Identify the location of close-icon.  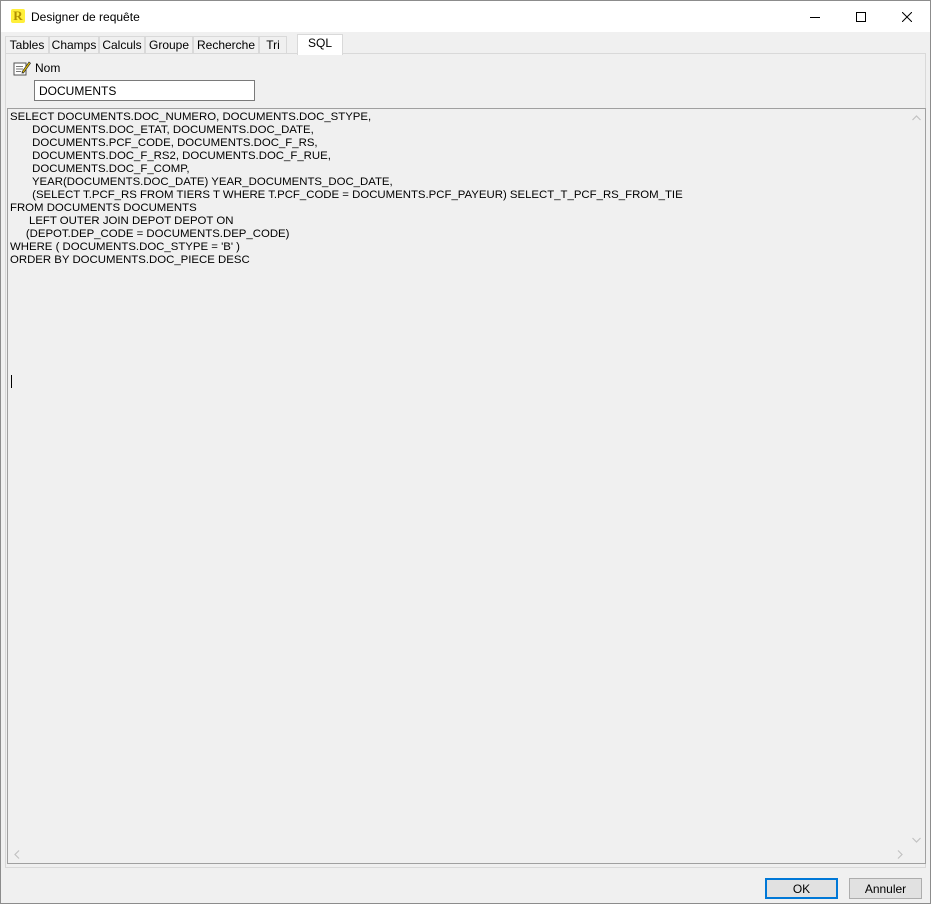
(907, 16).